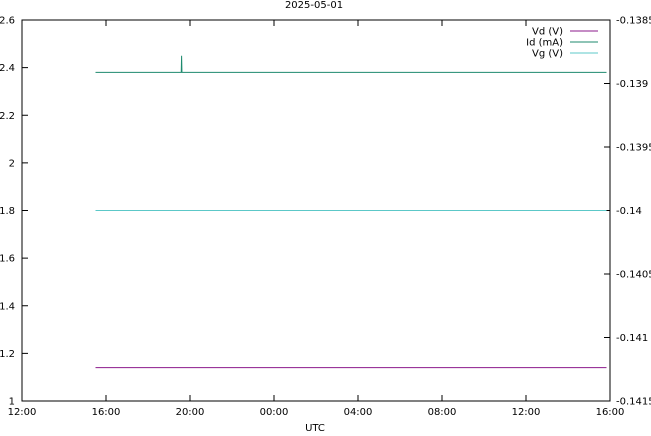 The width and height of the screenshot is (651, 436). What do you see at coordinates (315, 427) in the screenshot?
I see `x-axis-label: UTC` at bounding box center [315, 427].